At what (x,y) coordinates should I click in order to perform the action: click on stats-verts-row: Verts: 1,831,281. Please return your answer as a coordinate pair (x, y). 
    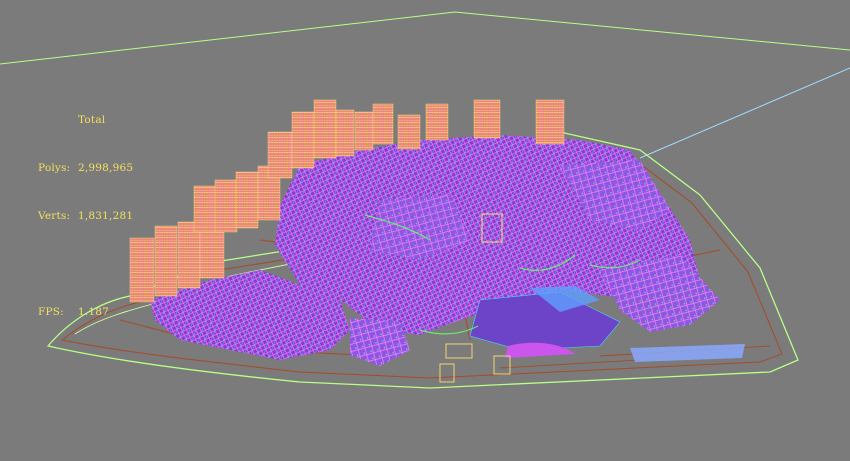
    Looking at the image, I should click on (85, 216).